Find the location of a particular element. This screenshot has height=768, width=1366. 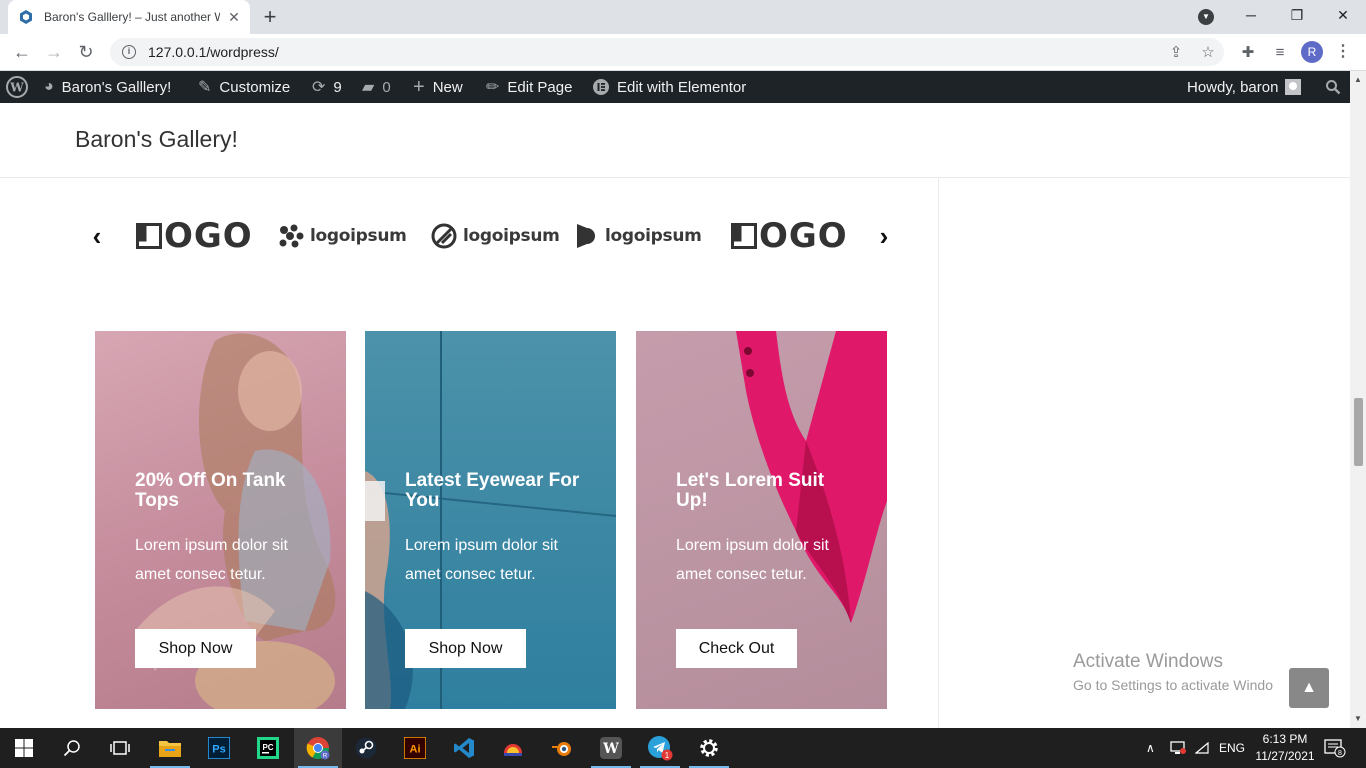

logoipsum-half-icon is located at coordinates (587, 236).